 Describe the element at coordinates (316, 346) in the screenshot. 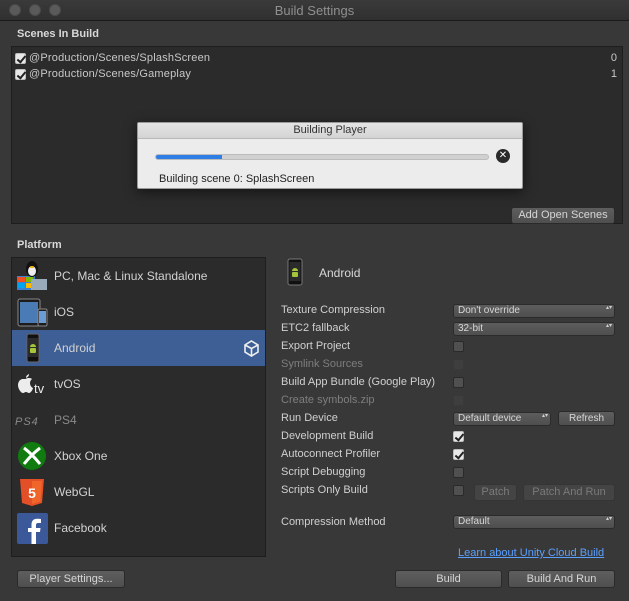

I see `export-project-label: Export Project` at that location.